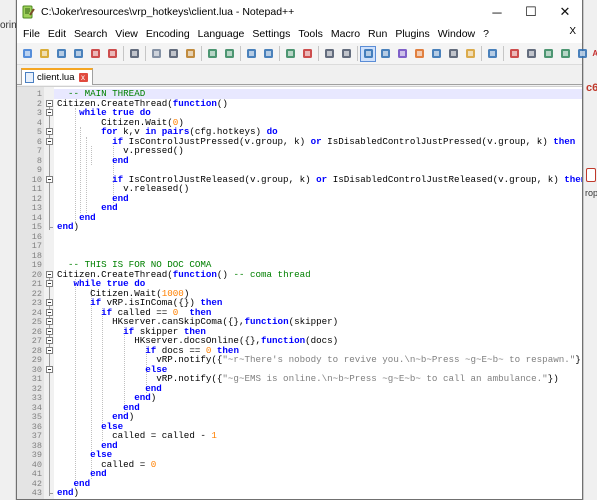 Image resolution: width=597 pixels, height=500 pixels. I want to click on find-icon, so click(251, 54).